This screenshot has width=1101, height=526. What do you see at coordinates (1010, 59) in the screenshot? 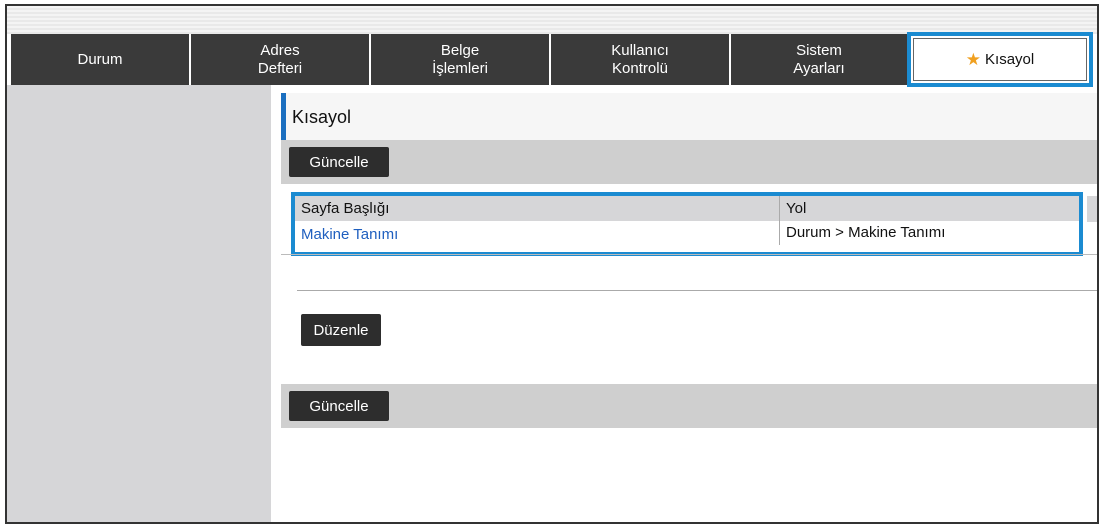
I see `tab-label: Kısayol` at bounding box center [1010, 59].